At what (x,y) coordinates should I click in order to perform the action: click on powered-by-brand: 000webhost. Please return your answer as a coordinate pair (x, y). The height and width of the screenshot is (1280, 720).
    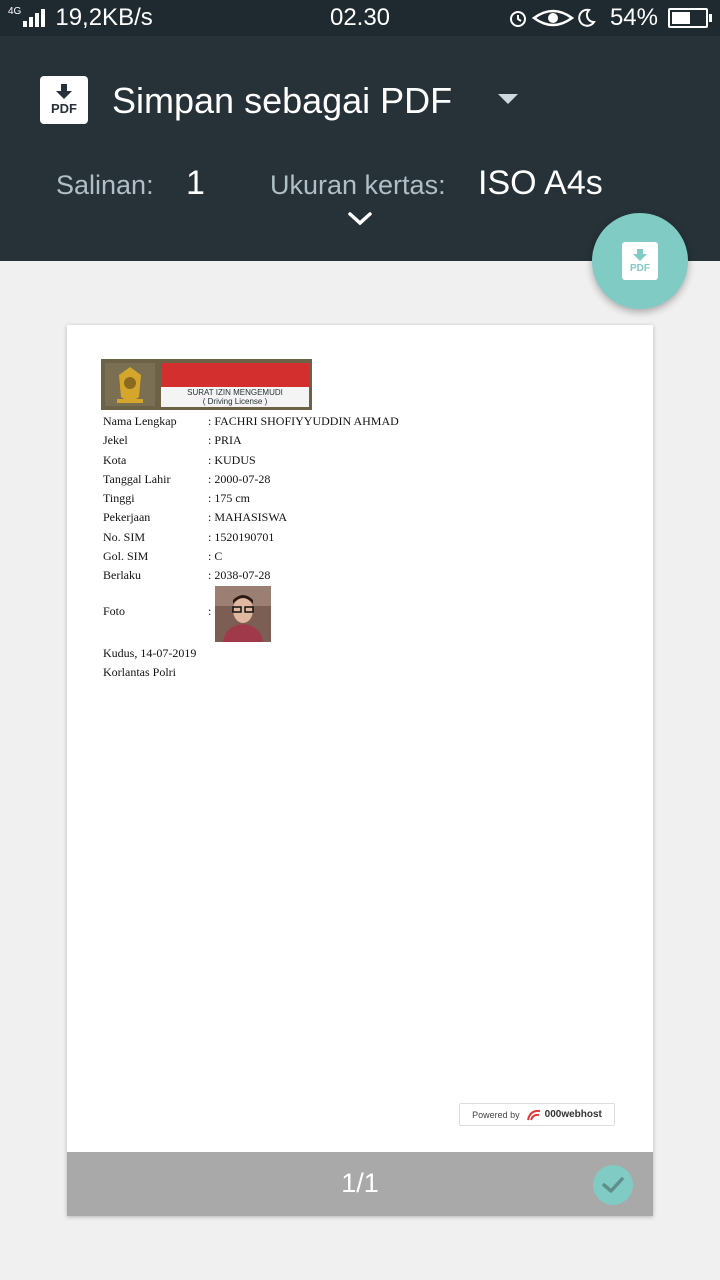
    Looking at the image, I should click on (573, 1114).